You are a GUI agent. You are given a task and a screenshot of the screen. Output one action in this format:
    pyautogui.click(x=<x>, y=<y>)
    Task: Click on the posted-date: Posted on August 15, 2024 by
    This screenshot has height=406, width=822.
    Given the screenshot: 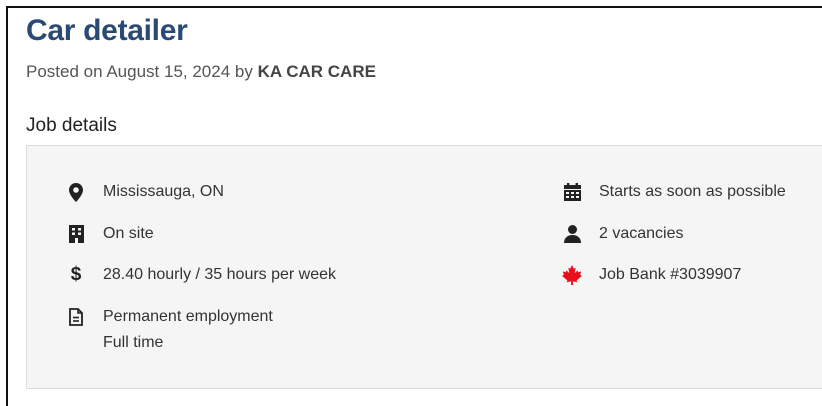 What is the action you would take?
    pyautogui.click(x=139, y=71)
    